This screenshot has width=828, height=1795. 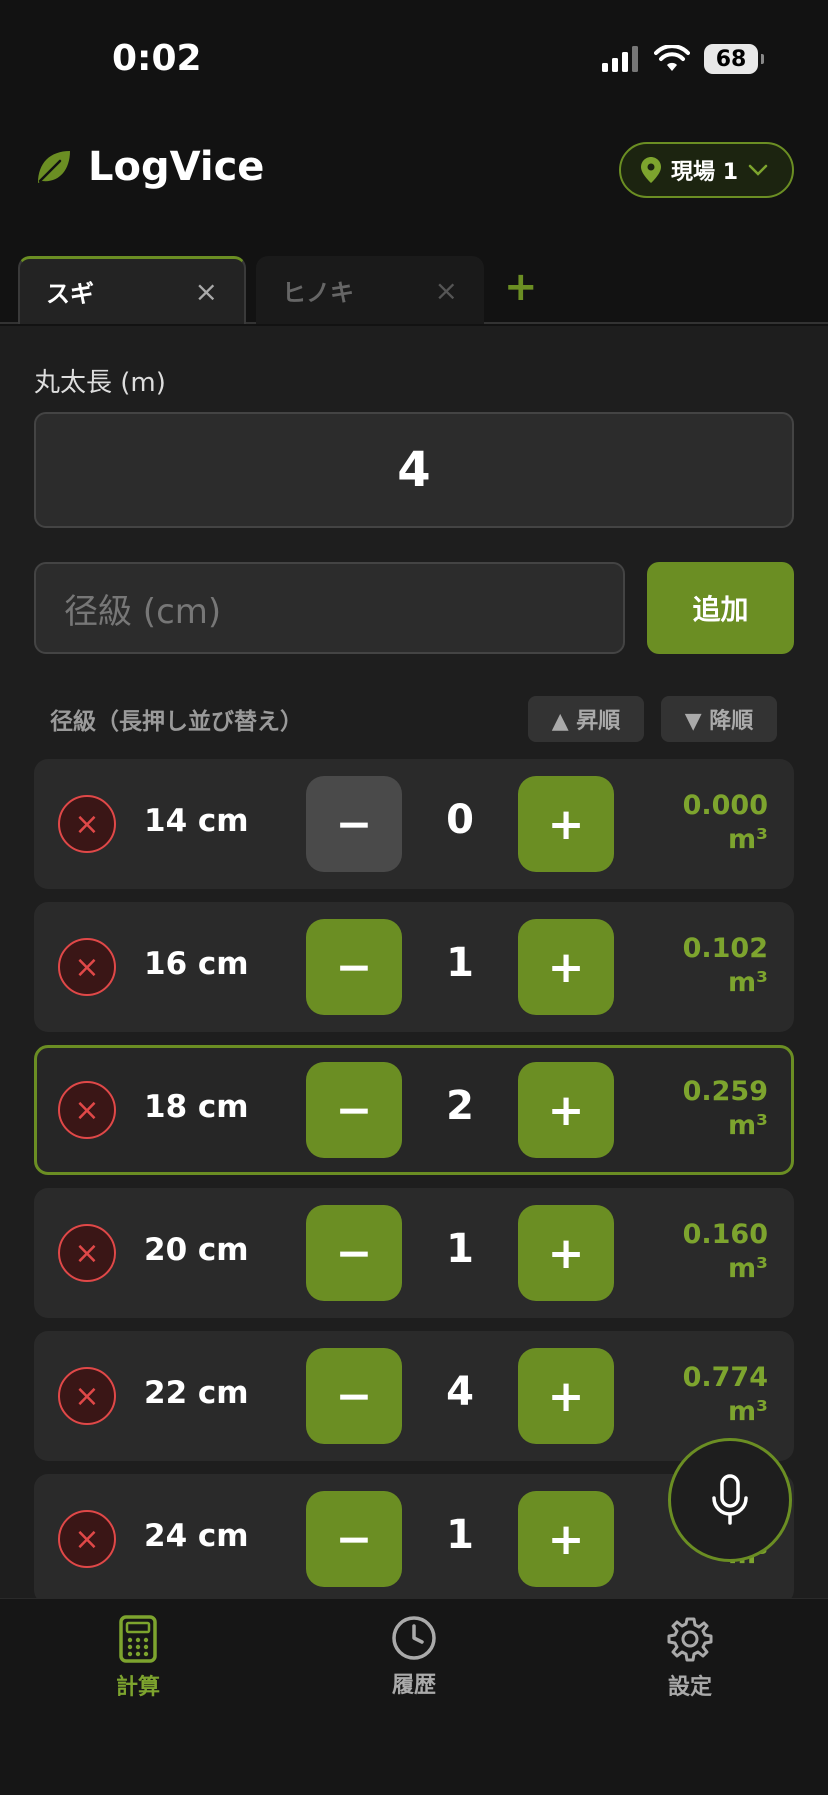 What do you see at coordinates (196, 1393) in the screenshot?
I see `diameter-size: 22 cm` at bounding box center [196, 1393].